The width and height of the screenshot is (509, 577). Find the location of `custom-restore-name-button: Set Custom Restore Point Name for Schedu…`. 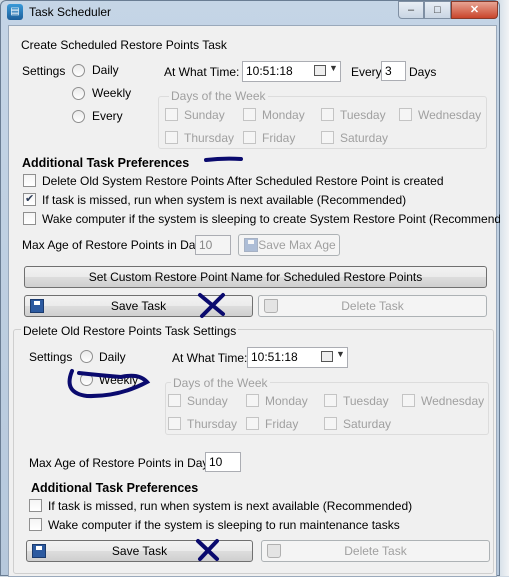

custom-restore-name-button: Set Custom Restore Point Name for Schedu… is located at coordinates (255, 277).